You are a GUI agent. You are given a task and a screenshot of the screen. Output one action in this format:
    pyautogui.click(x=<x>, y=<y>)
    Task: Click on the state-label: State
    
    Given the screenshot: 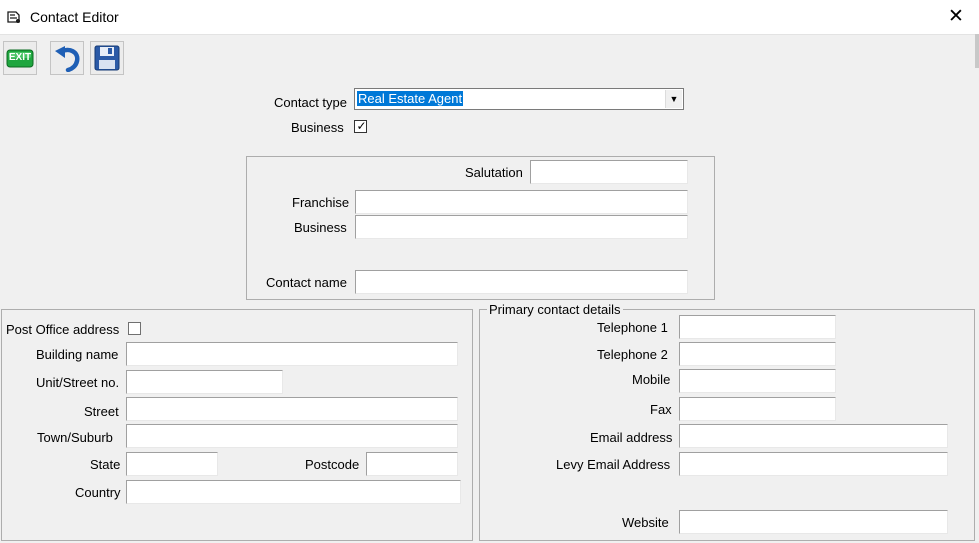 What is the action you would take?
    pyautogui.click(x=105, y=464)
    